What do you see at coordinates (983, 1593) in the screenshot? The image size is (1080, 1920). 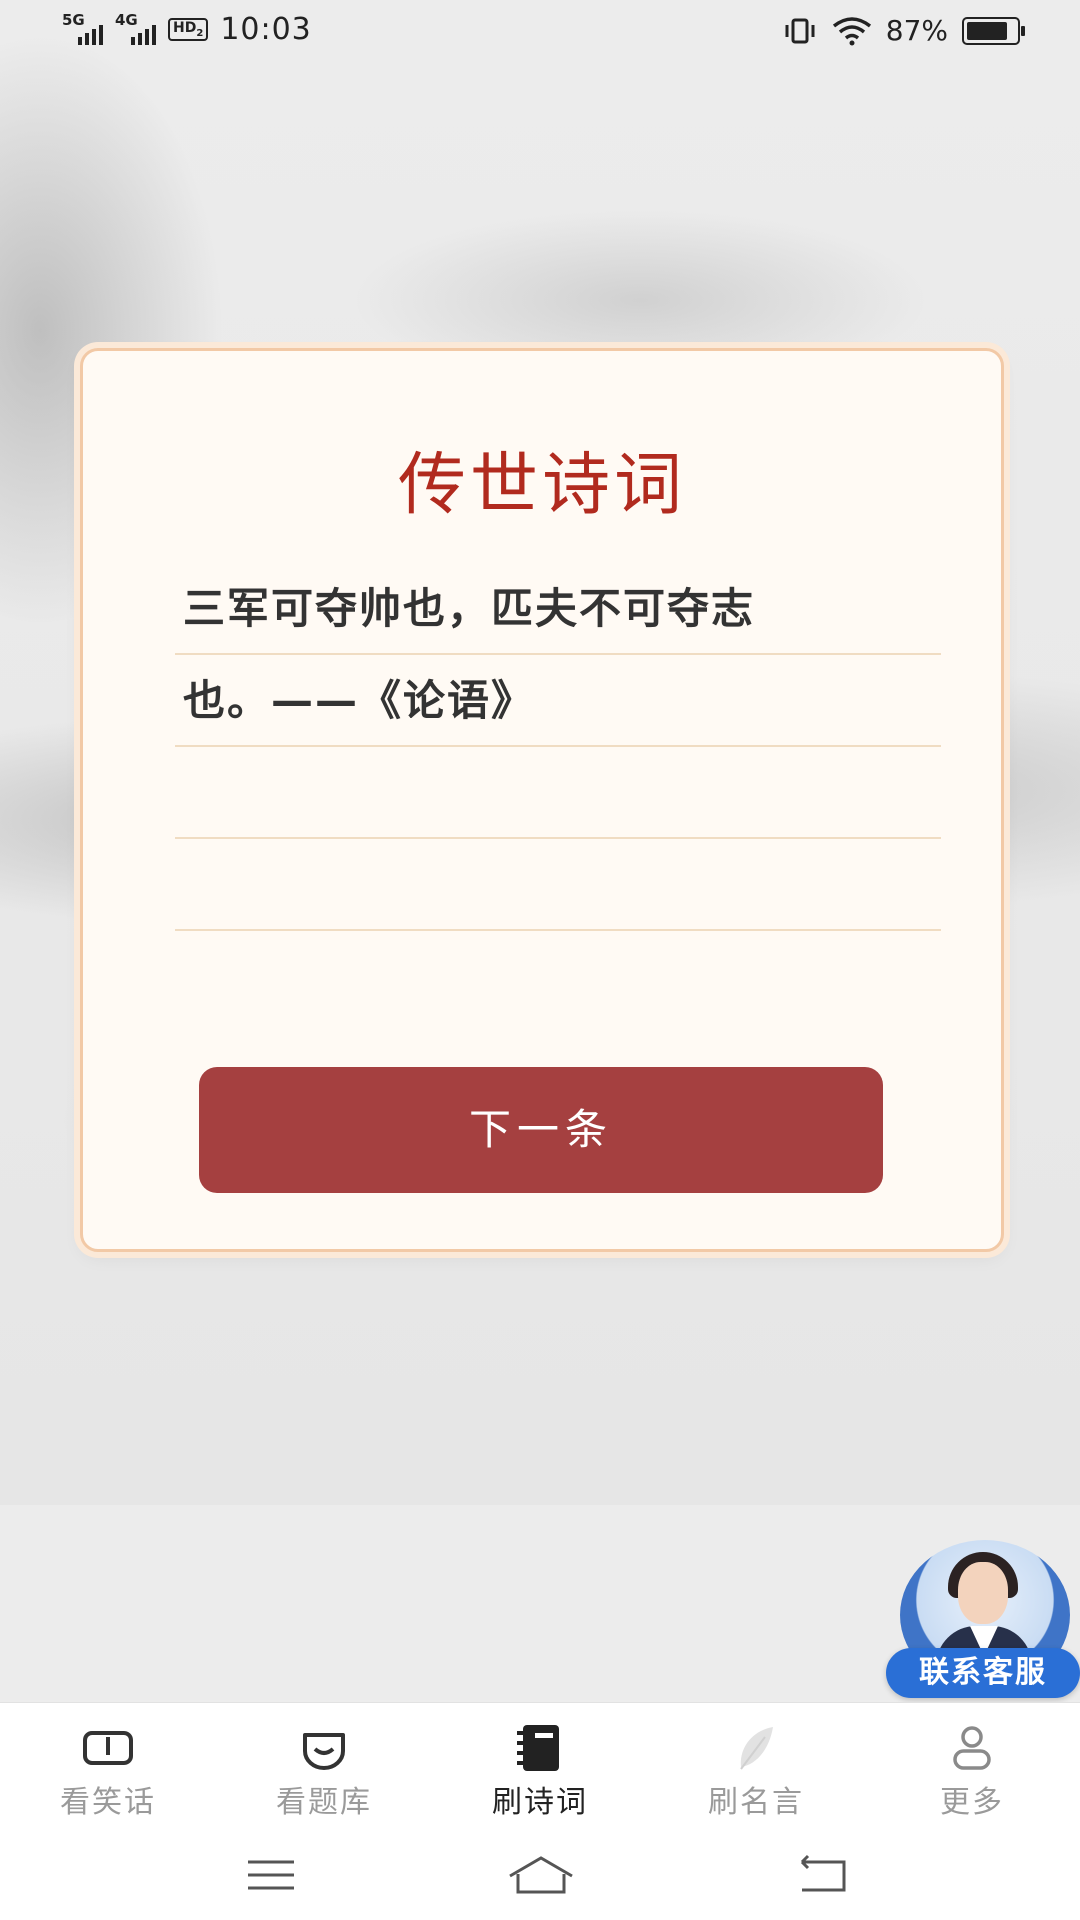 I see `avatar-face` at bounding box center [983, 1593].